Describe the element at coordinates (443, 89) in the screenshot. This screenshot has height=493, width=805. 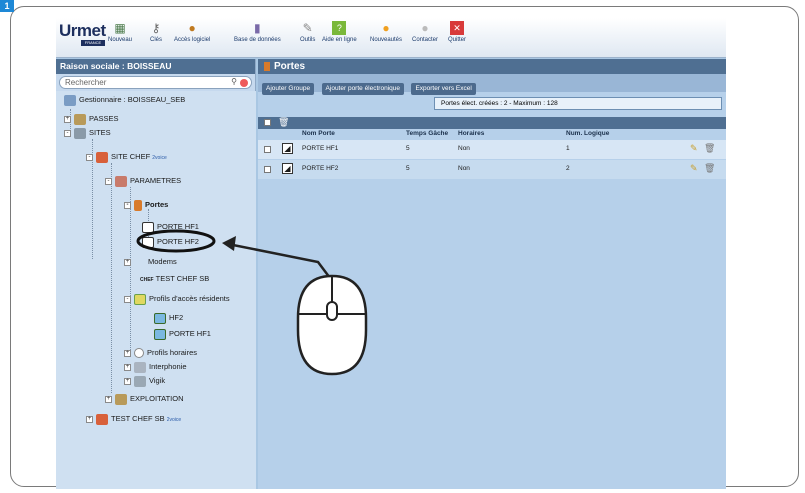
I see `export-excel-button: Exporter vers Excel` at that location.